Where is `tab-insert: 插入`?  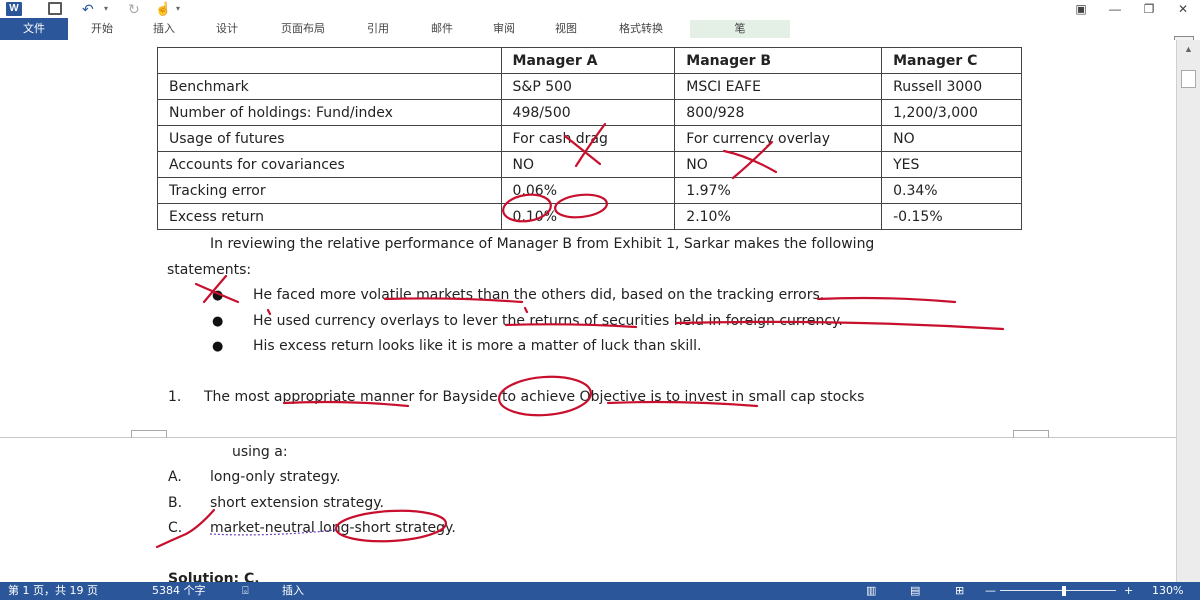
tab-insert: 插入 is located at coordinates (164, 29).